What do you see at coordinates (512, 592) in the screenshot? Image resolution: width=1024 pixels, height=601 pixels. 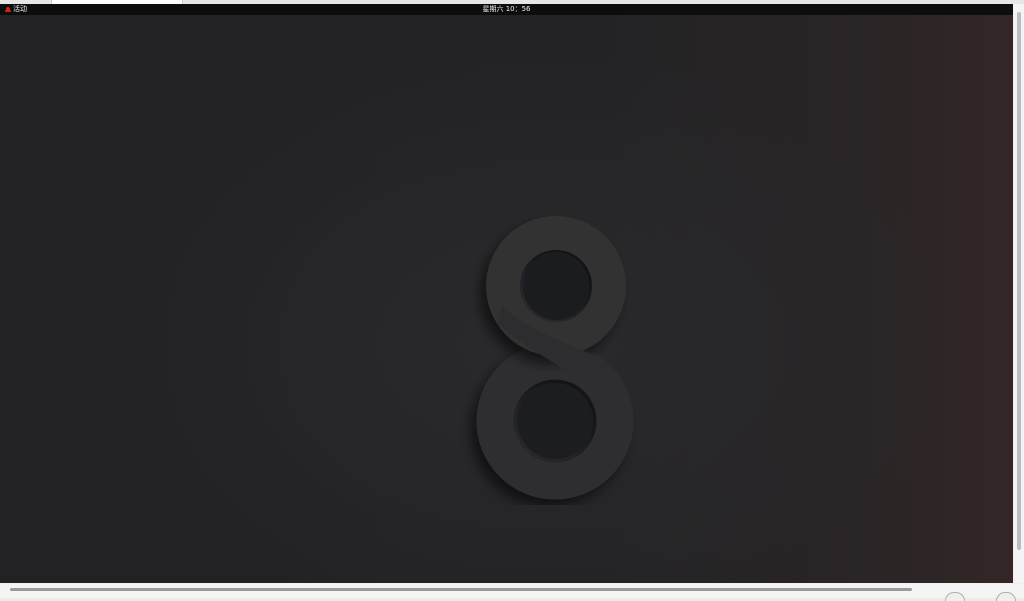 I see `horizontal-scrollbar` at bounding box center [512, 592].